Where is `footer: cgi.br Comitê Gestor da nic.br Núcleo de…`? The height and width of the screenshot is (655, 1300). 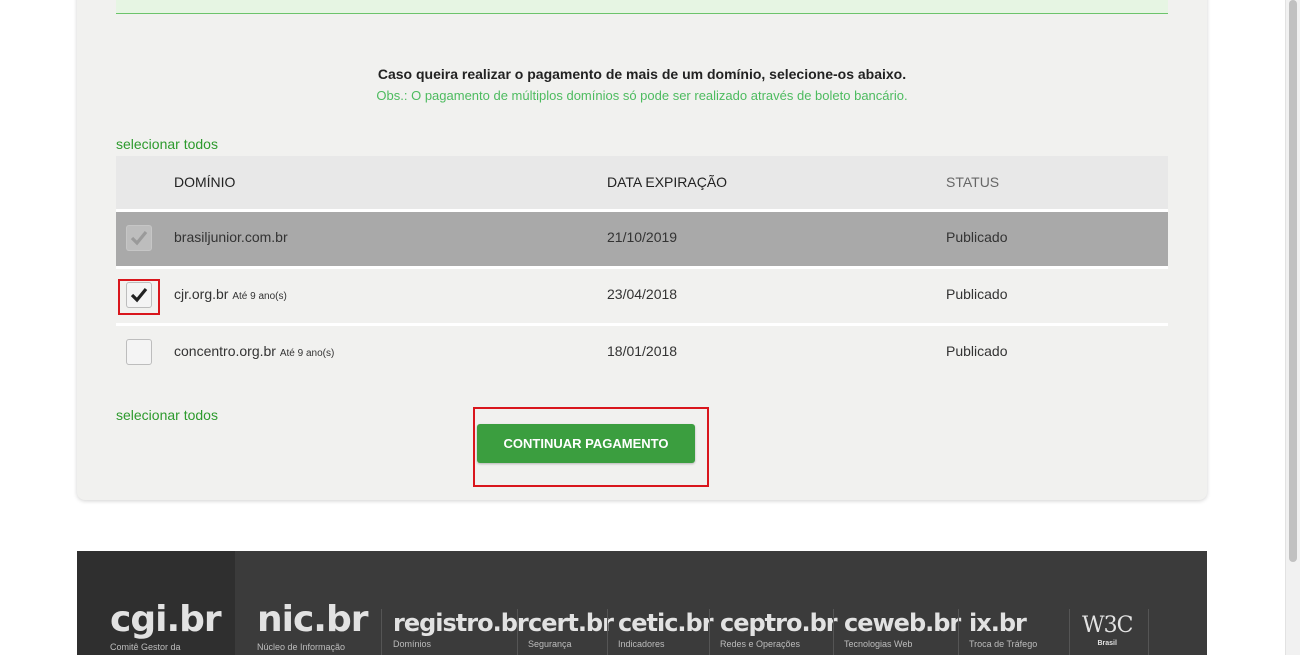
footer: cgi.br Comitê Gestor da nic.br Núcleo de… is located at coordinates (642, 603).